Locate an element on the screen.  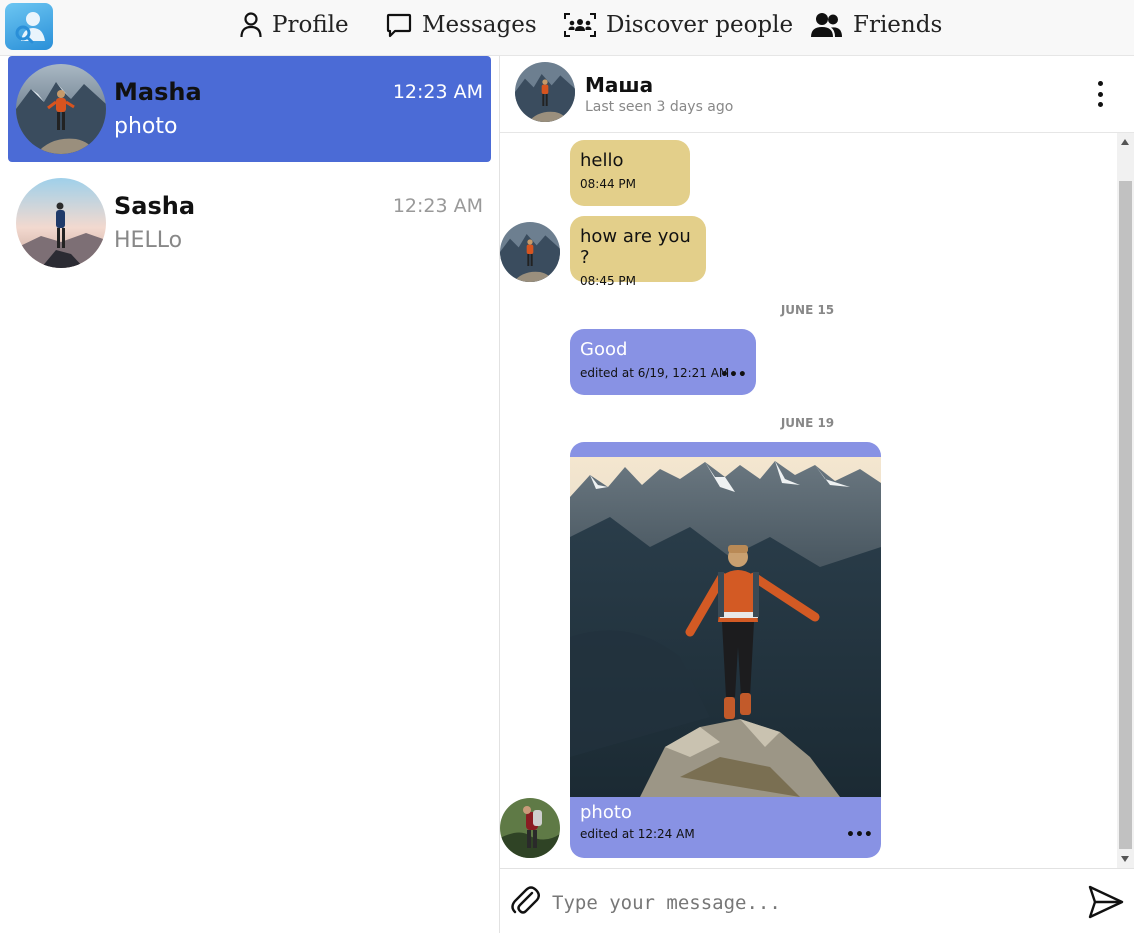
more-vertical-icon is located at coordinates (1100, 94).